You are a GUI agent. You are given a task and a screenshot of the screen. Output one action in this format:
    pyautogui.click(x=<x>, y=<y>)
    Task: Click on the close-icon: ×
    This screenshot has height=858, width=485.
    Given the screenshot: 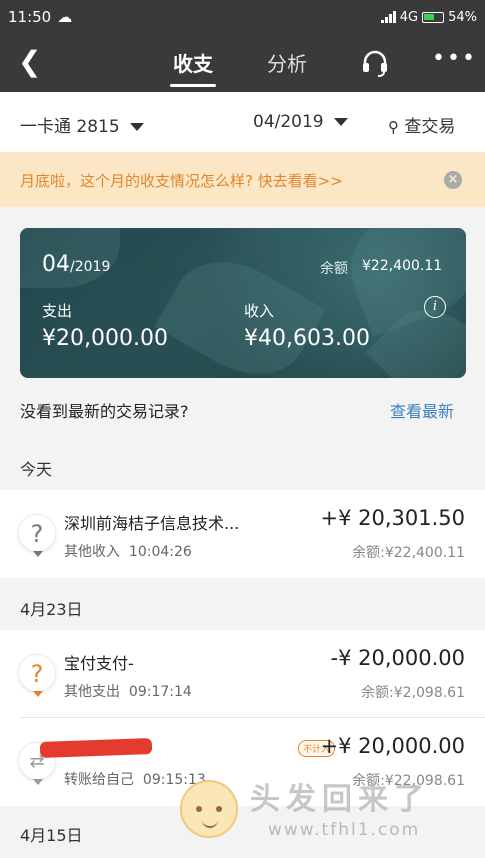 What is the action you would take?
    pyautogui.click(x=453, y=180)
    